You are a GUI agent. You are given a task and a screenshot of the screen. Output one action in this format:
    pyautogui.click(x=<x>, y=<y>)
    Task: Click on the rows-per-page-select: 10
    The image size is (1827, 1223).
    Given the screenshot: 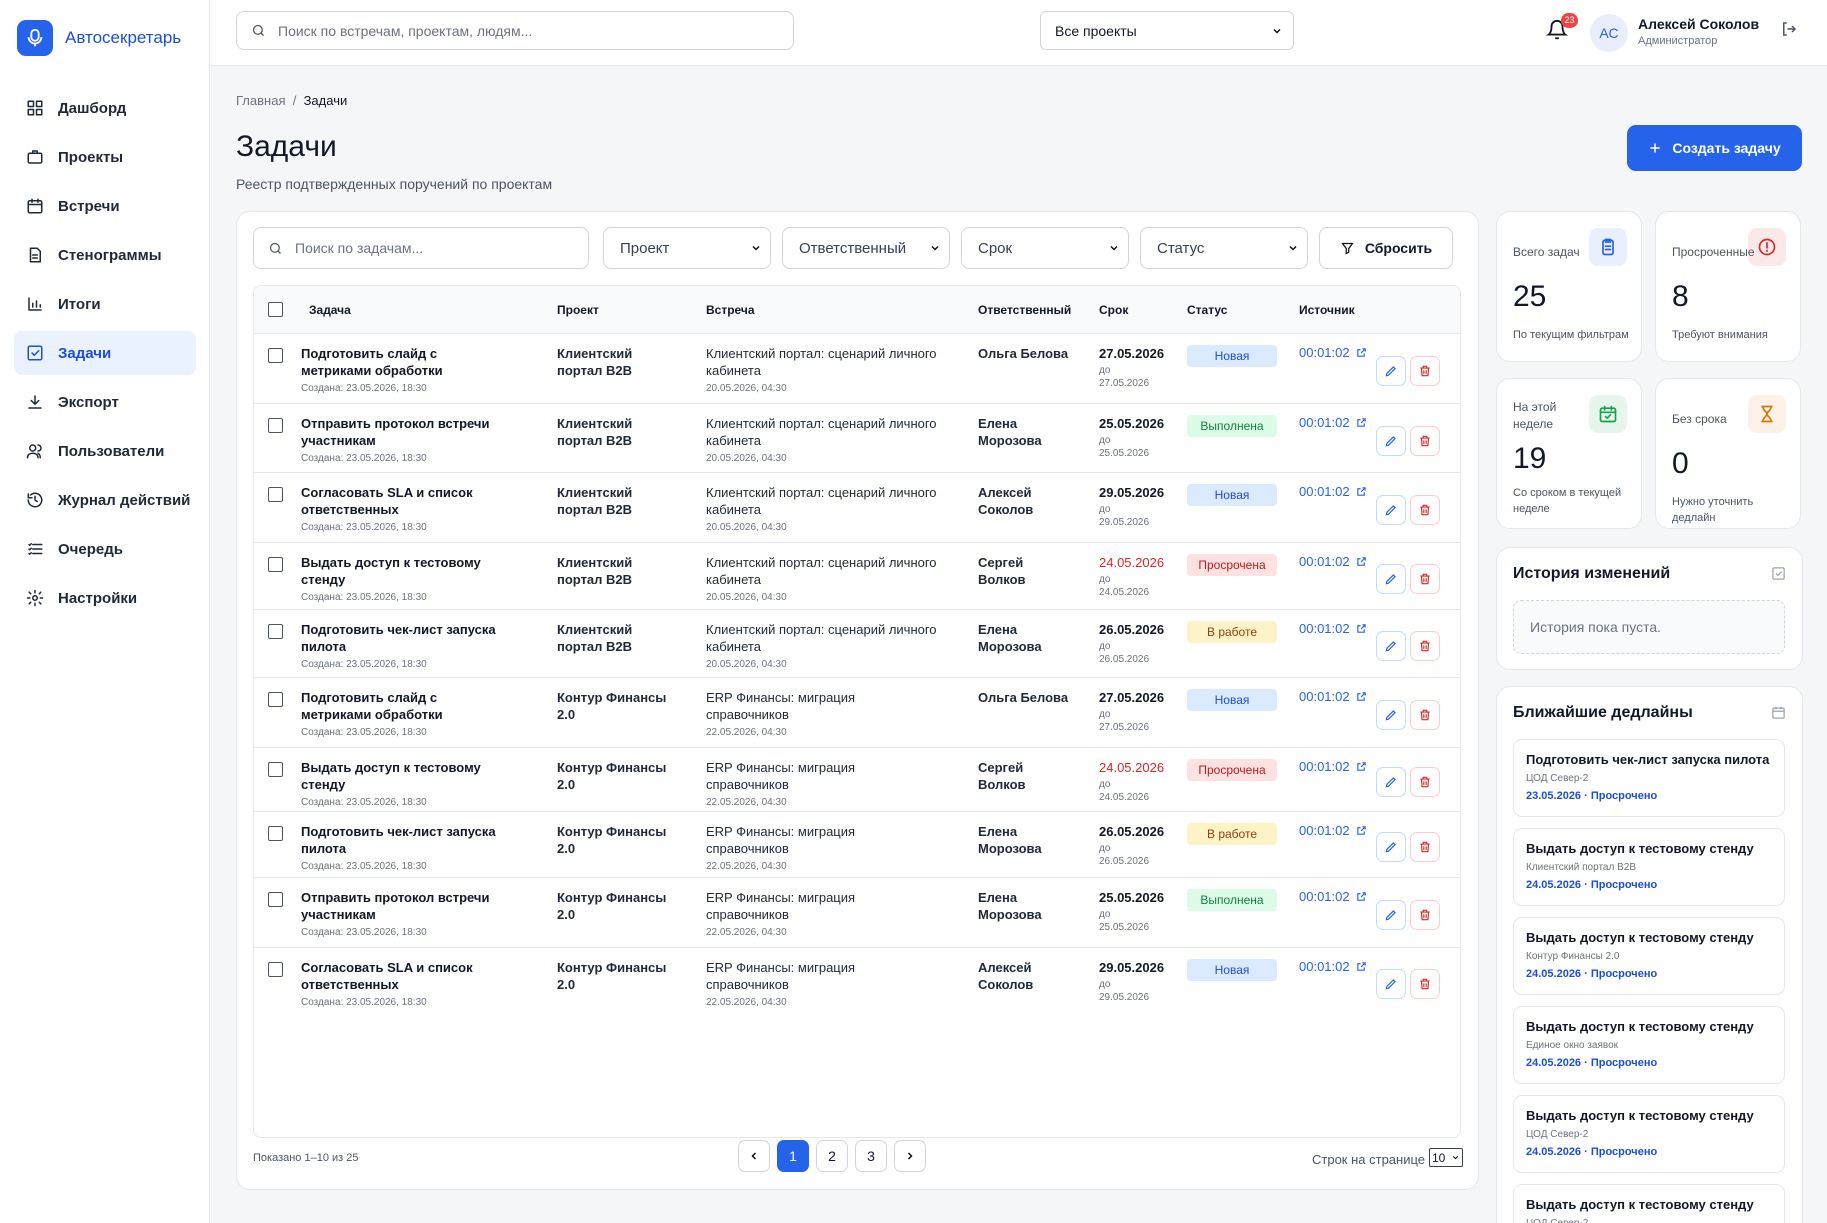 What is the action you would take?
    pyautogui.click(x=1446, y=1157)
    